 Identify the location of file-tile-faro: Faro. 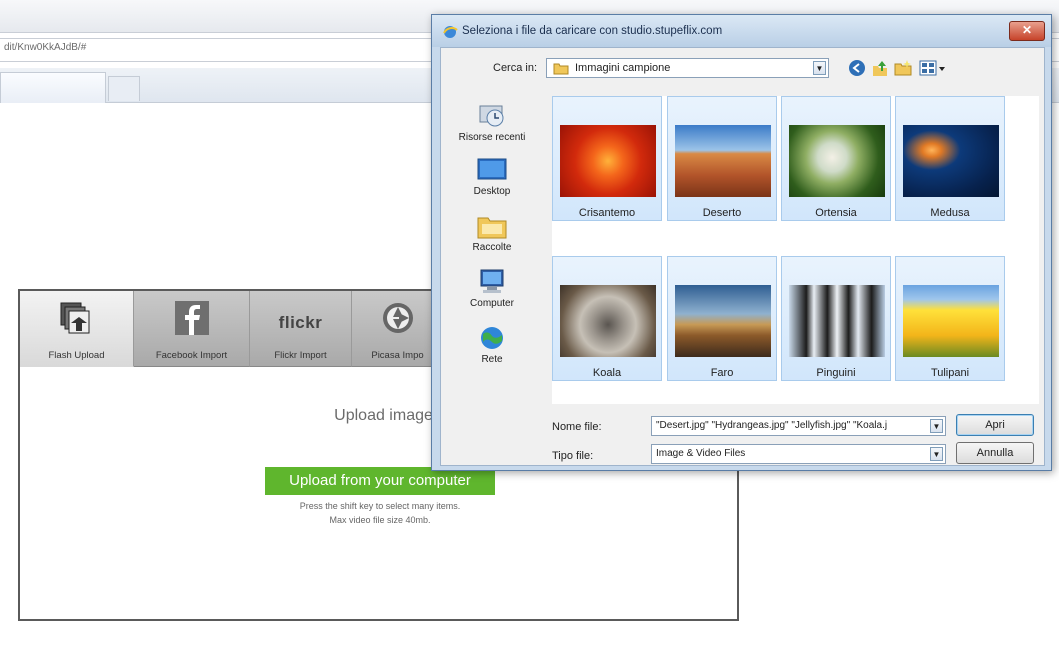
(722, 318).